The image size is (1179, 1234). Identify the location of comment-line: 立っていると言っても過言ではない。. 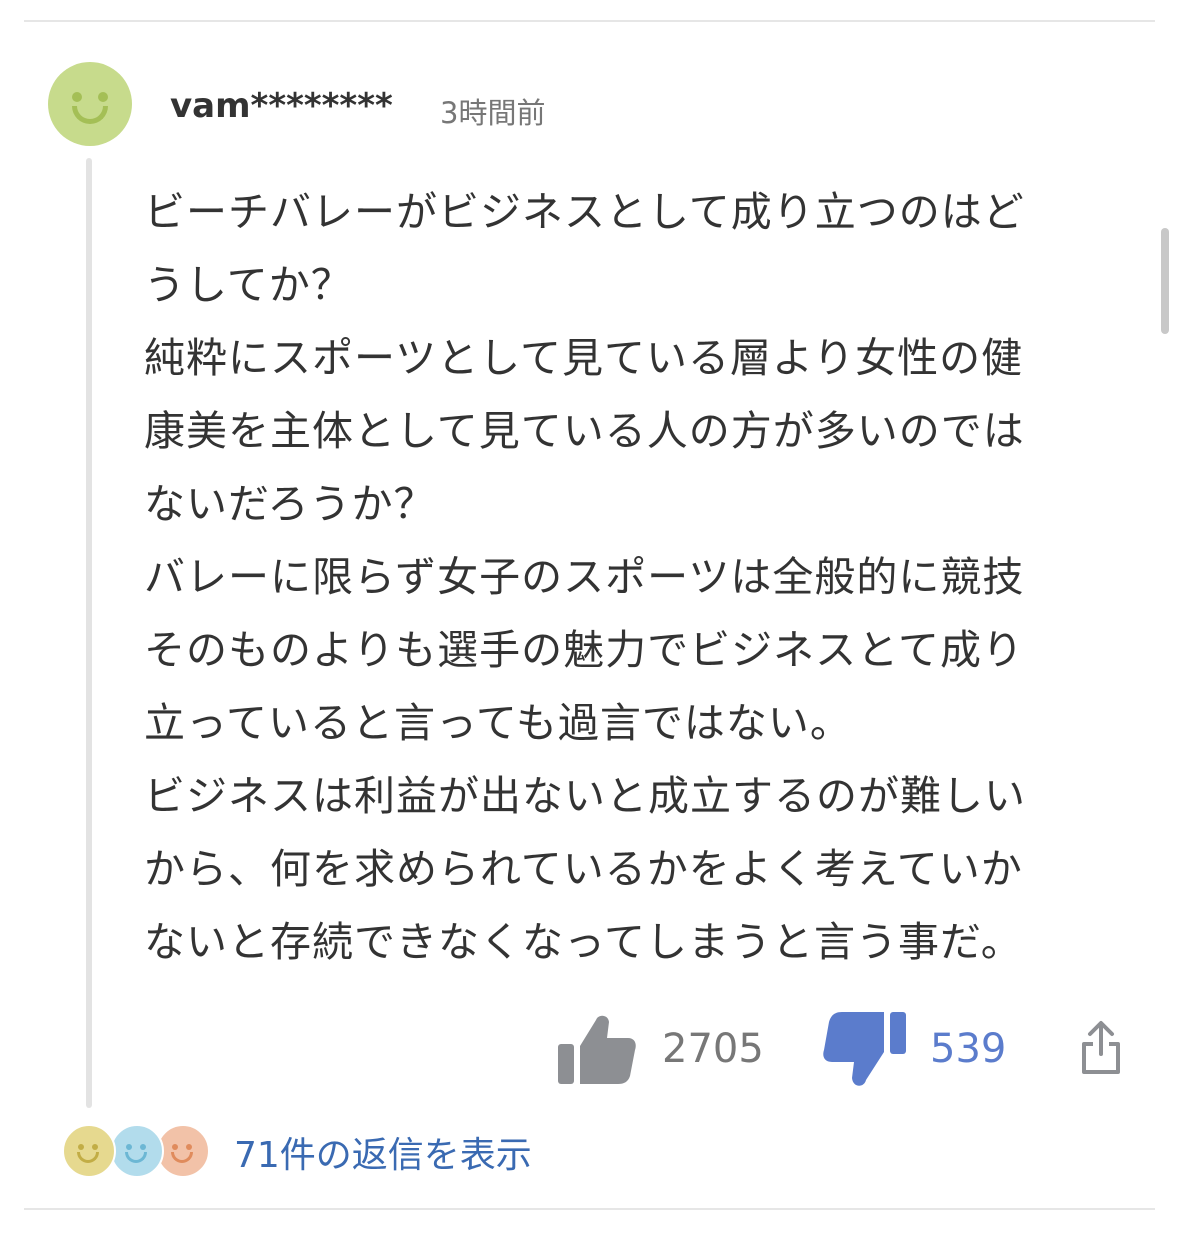
(498, 723).